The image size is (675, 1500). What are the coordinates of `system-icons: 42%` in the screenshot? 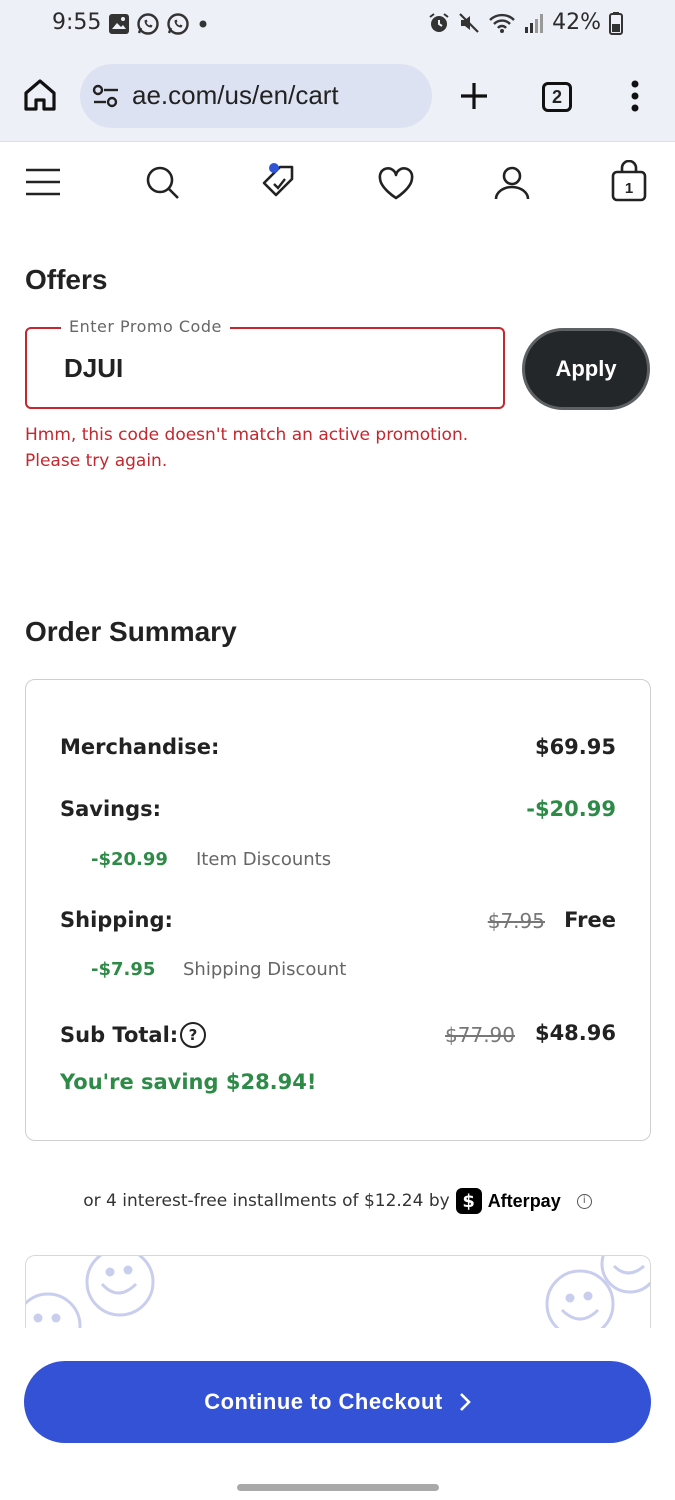 It's located at (525, 22).